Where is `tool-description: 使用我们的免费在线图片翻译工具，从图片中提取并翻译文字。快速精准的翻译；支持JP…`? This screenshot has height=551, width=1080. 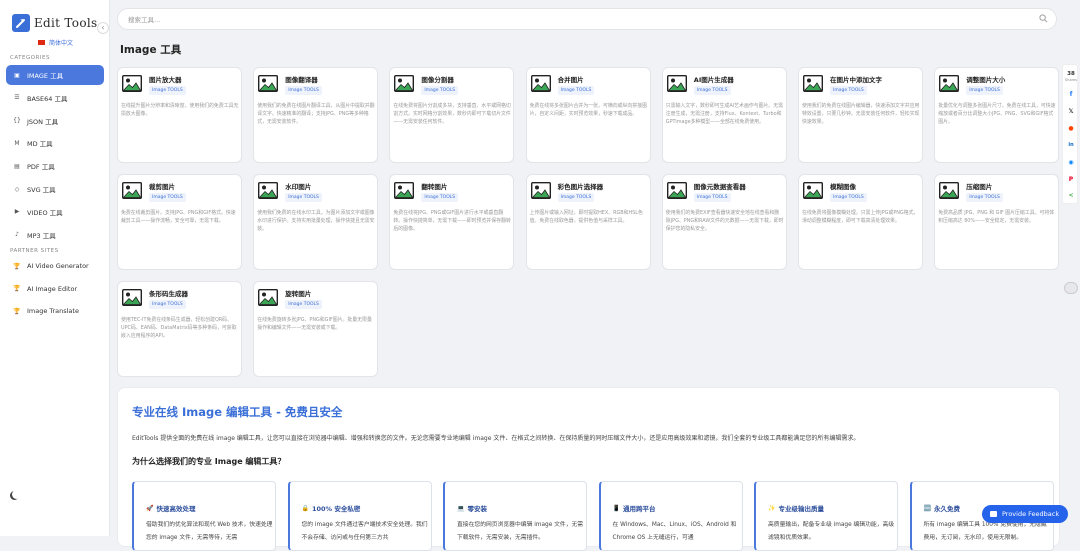
tool-description: 使用我们的免费在线图片翻译工具，从图片中提取并翻译文字。快速精准的翻译；支持JP… is located at coordinates (316, 114).